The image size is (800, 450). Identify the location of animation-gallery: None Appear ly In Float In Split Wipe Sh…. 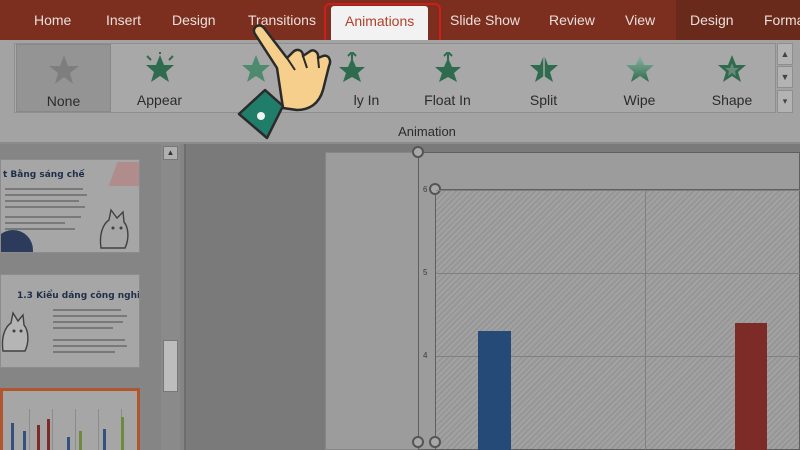
(395, 78).